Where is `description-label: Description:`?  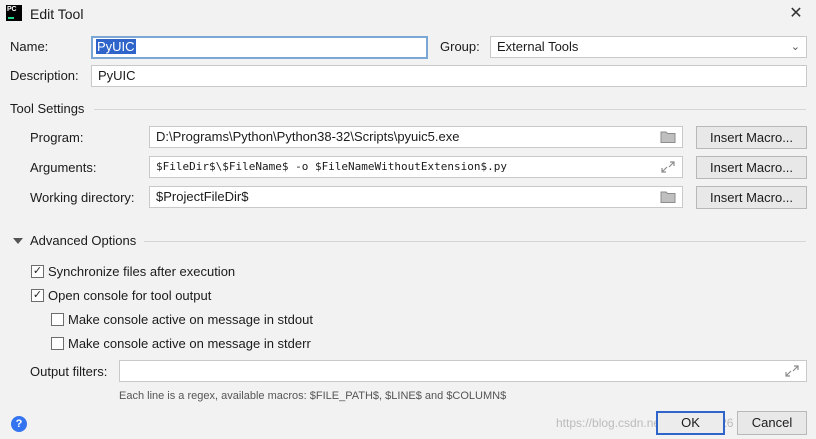 description-label: Description: is located at coordinates (44, 75).